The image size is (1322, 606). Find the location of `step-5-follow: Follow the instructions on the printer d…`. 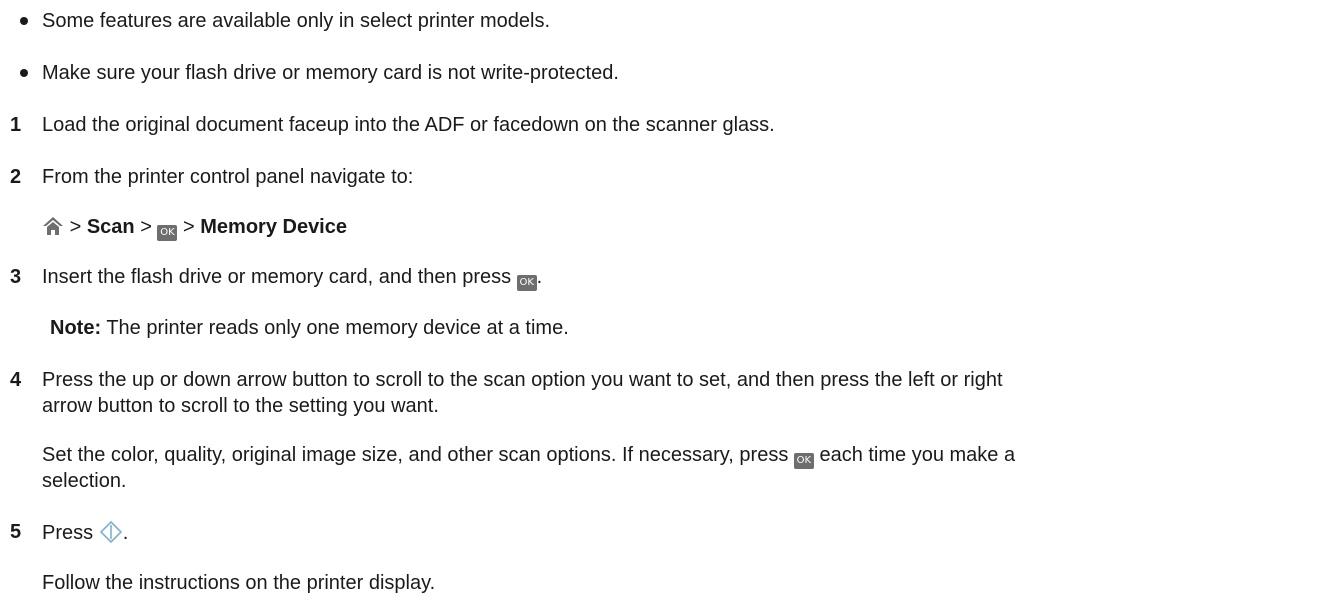

step-5-follow: Follow the instructions on the printer d… is located at coordinates (239, 583).